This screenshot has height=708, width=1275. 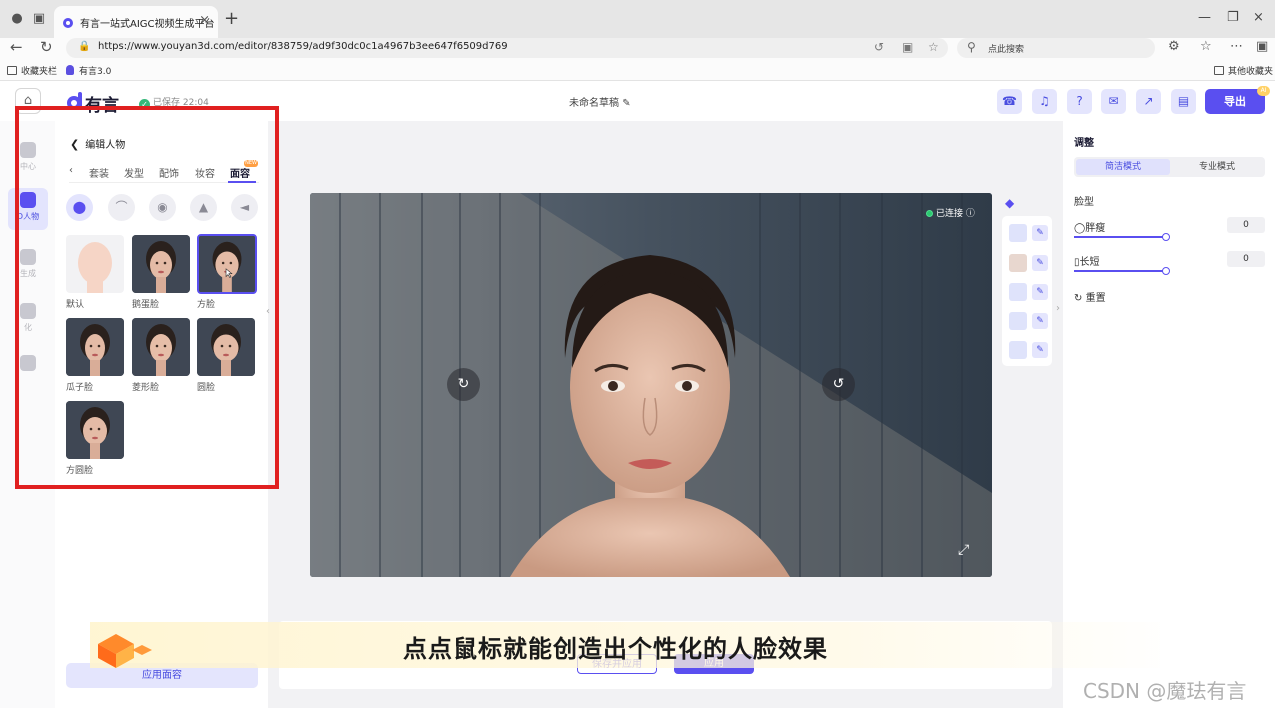 I want to click on draft-title-text: 未命名草稿, so click(x=594, y=103).